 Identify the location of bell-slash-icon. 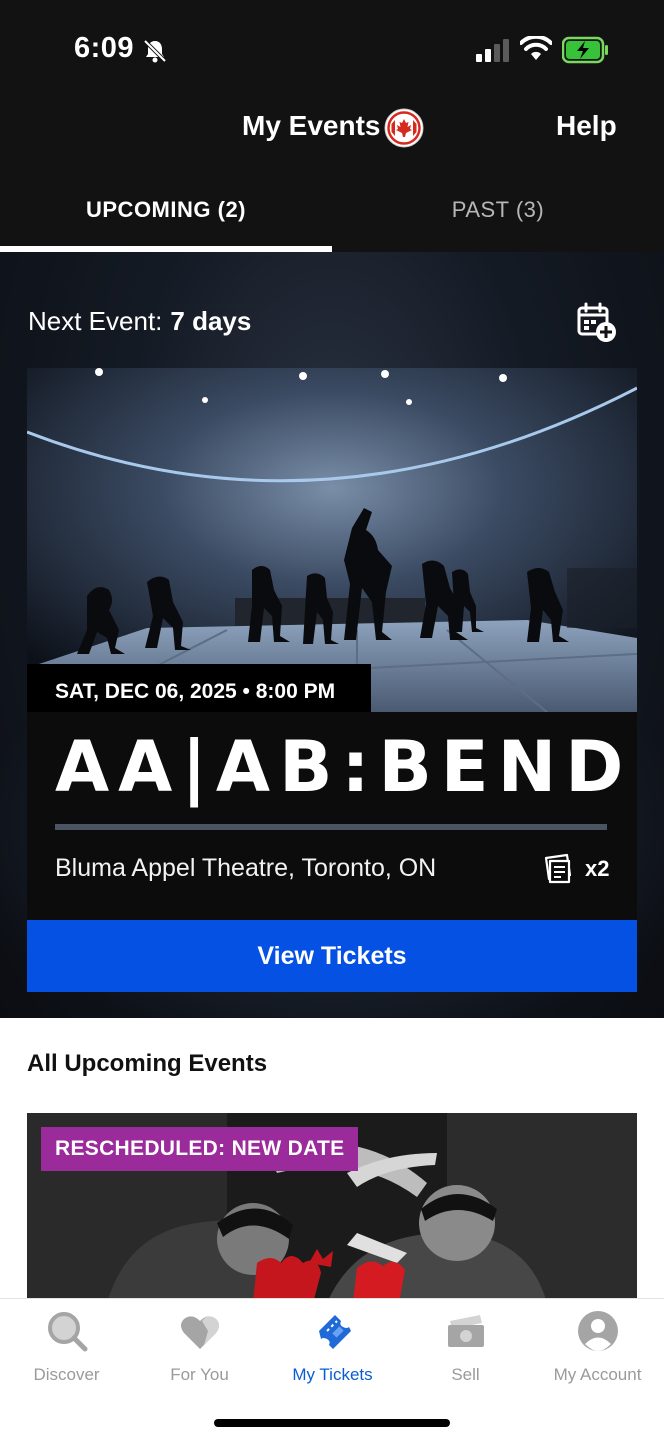
(155, 51).